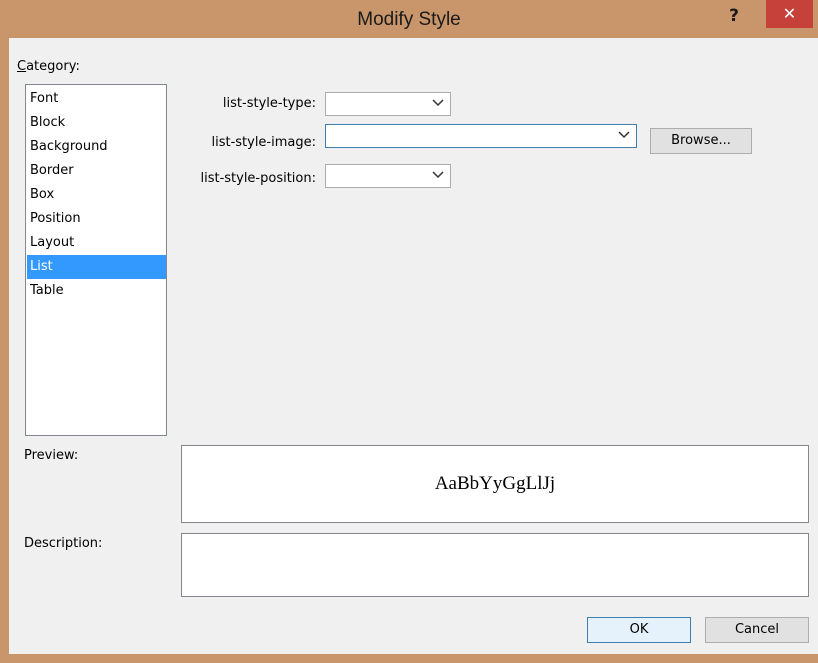 This screenshot has height=663, width=818. What do you see at coordinates (96, 219) in the screenshot?
I see `category-item-position: Position` at bounding box center [96, 219].